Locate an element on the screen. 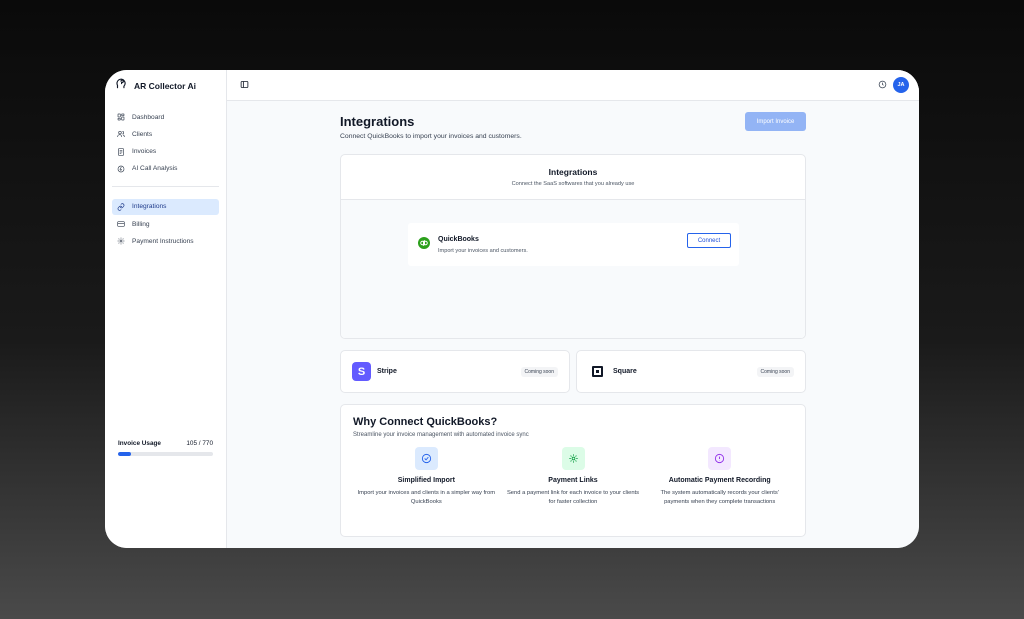  sidebar-item-integrations: Integrations is located at coordinates (165, 206).